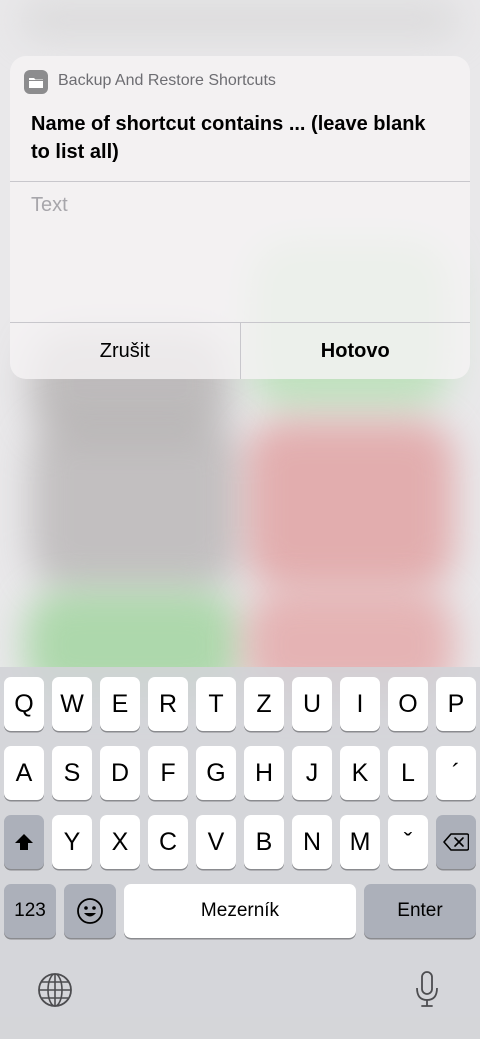 The width and height of the screenshot is (480, 1039). I want to click on folder-icon, so click(36, 82).